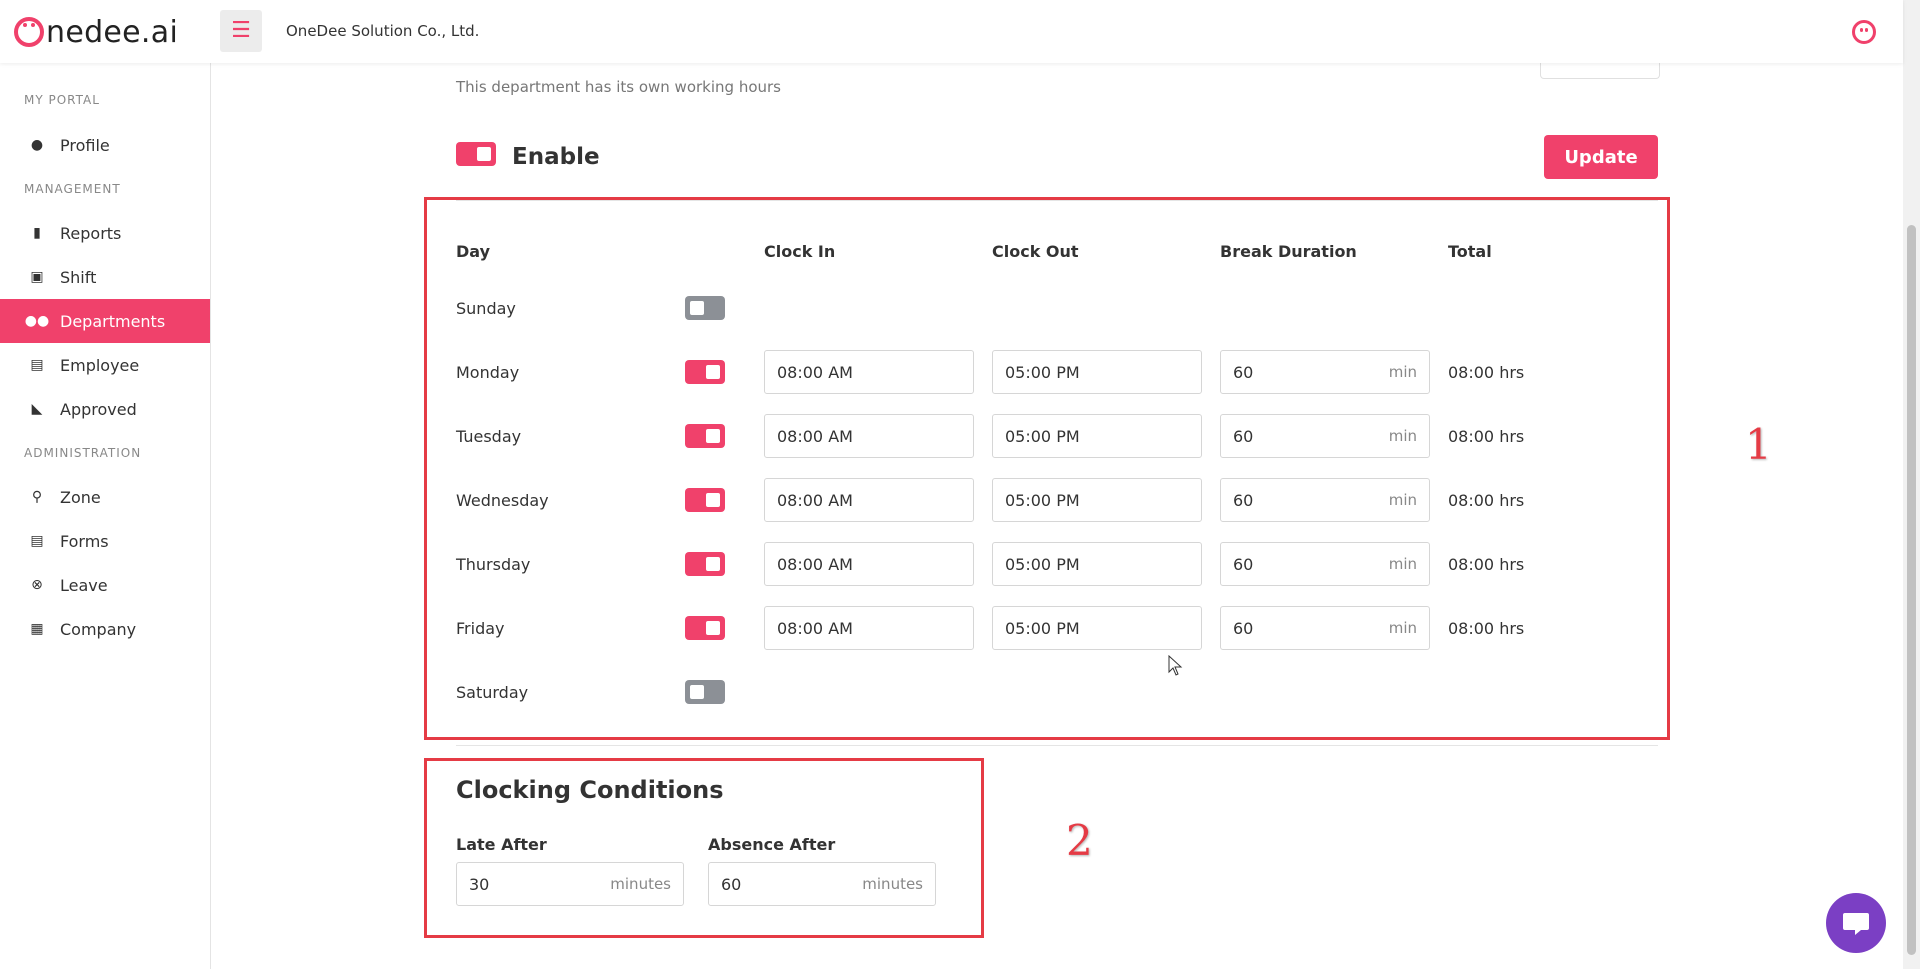 The height and width of the screenshot is (969, 1920). What do you see at coordinates (105, 277) in the screenshot?
I see `sidebar-item-shift: ▣ Shift` at bounding box center [105, 277].